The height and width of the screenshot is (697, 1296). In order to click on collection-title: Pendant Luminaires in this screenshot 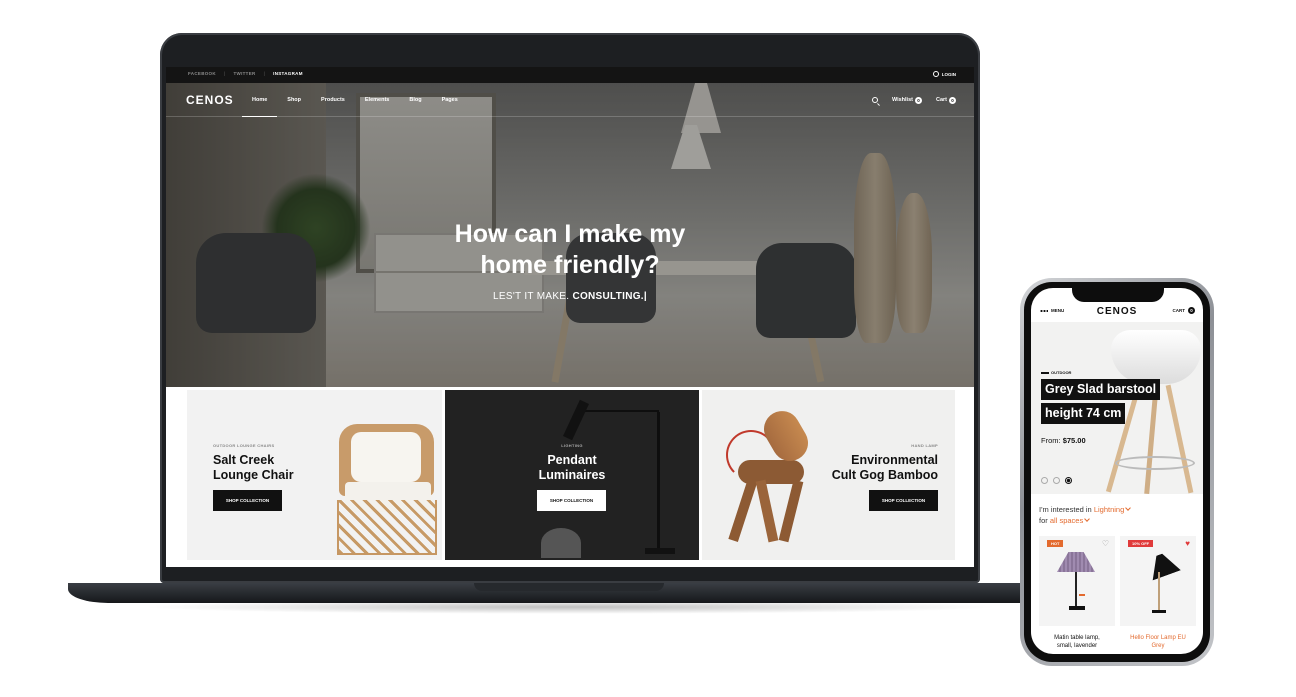, I will do `click(572, 468)`.